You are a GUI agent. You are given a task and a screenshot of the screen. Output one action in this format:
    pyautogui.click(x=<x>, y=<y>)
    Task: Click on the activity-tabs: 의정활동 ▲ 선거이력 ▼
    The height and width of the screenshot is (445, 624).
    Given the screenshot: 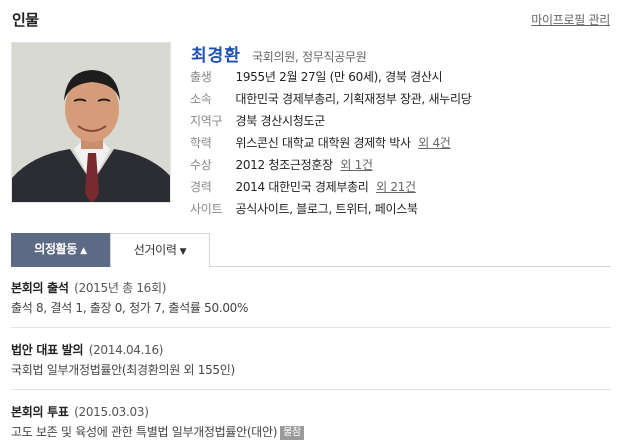 What is the action you would take?
    pyautogui.click(x=311, y=250)
    